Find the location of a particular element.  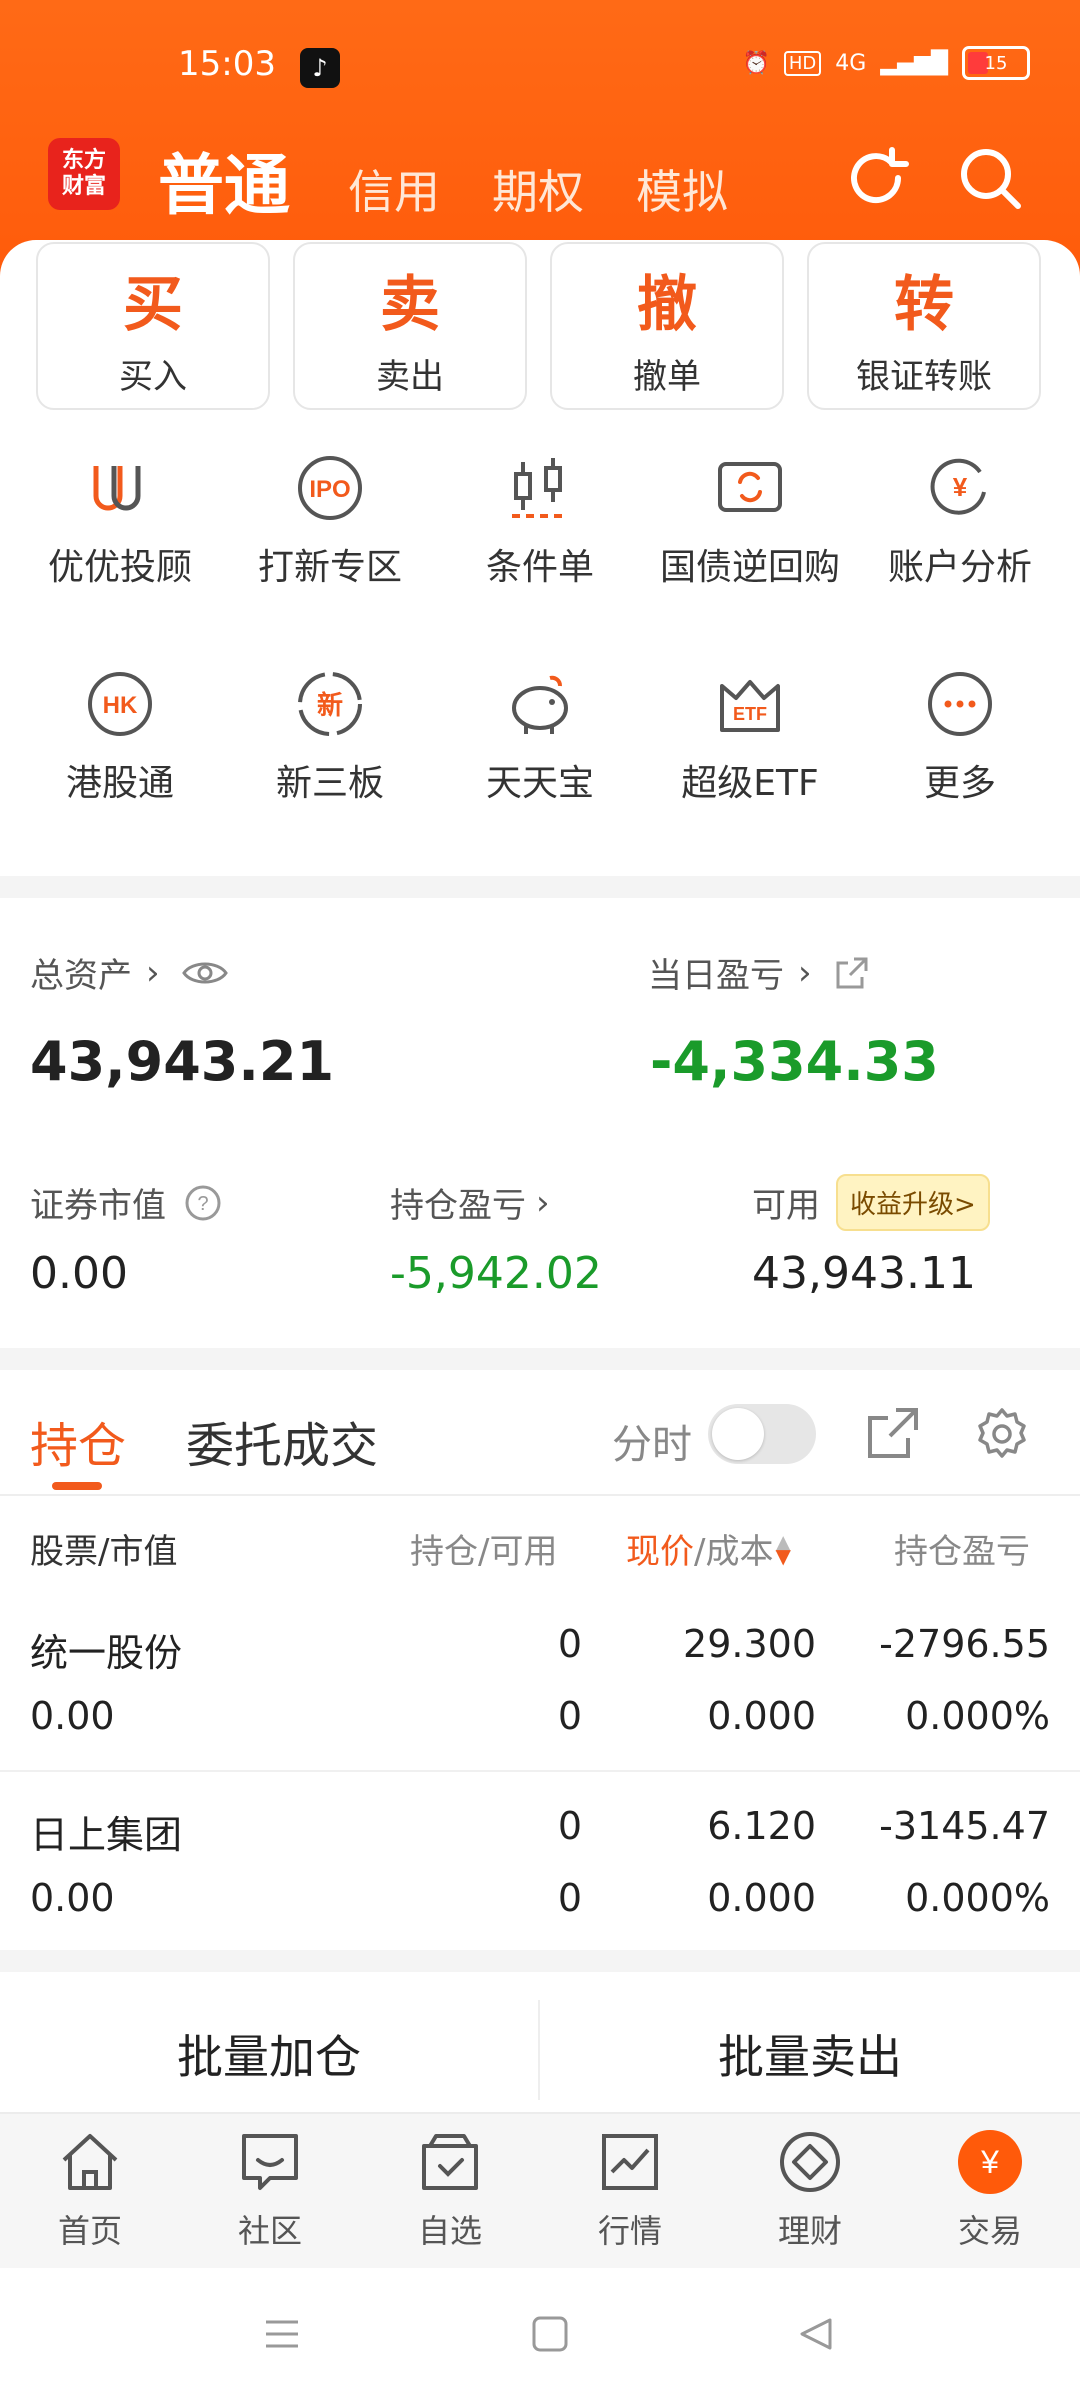

position-pl-link: 持仓盈亏 › is located at coordinates (470, 1202).